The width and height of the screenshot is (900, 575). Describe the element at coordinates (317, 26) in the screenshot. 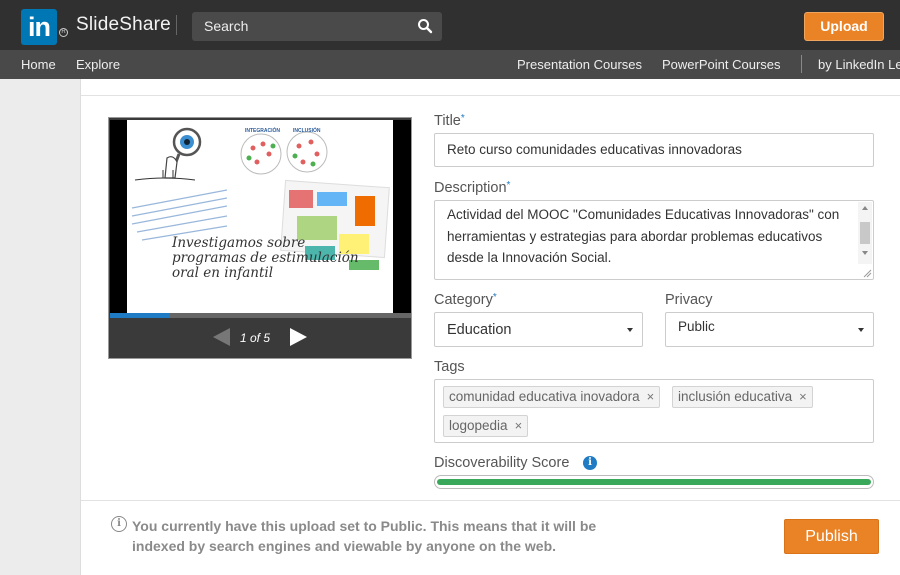

I see `search-box: Search` at that location.